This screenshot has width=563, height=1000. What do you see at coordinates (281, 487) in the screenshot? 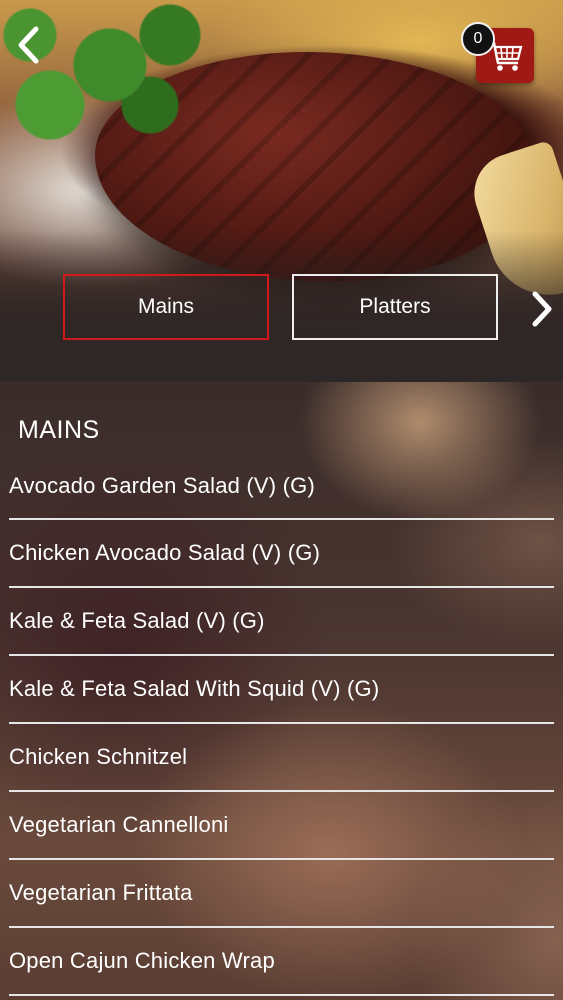
I see `list-item: Avocado Garden Salad (V) (G)` at bounding box center [281, 487].